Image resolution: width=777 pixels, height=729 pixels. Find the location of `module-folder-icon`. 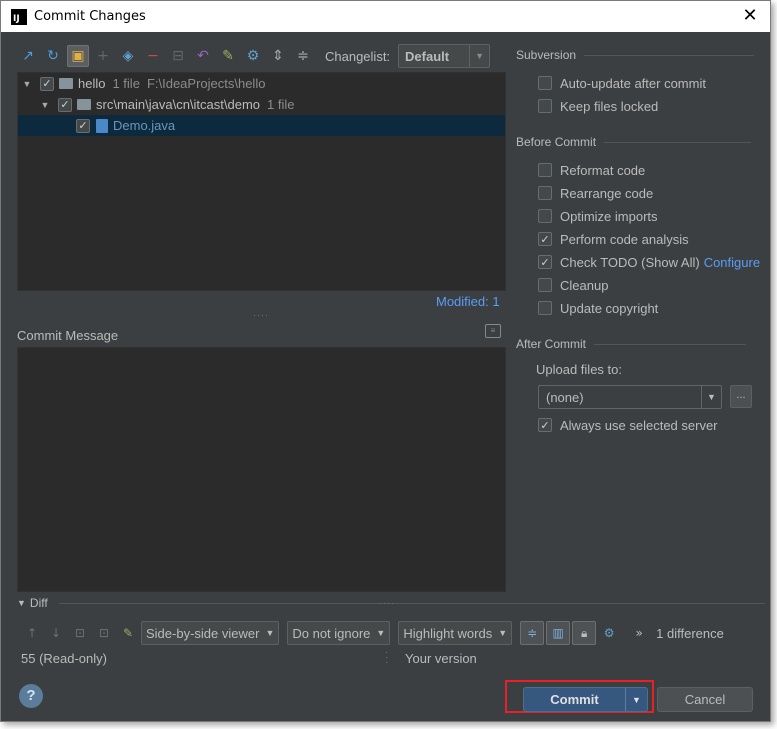

module-folder-icon is located at coordinates (66, 83).